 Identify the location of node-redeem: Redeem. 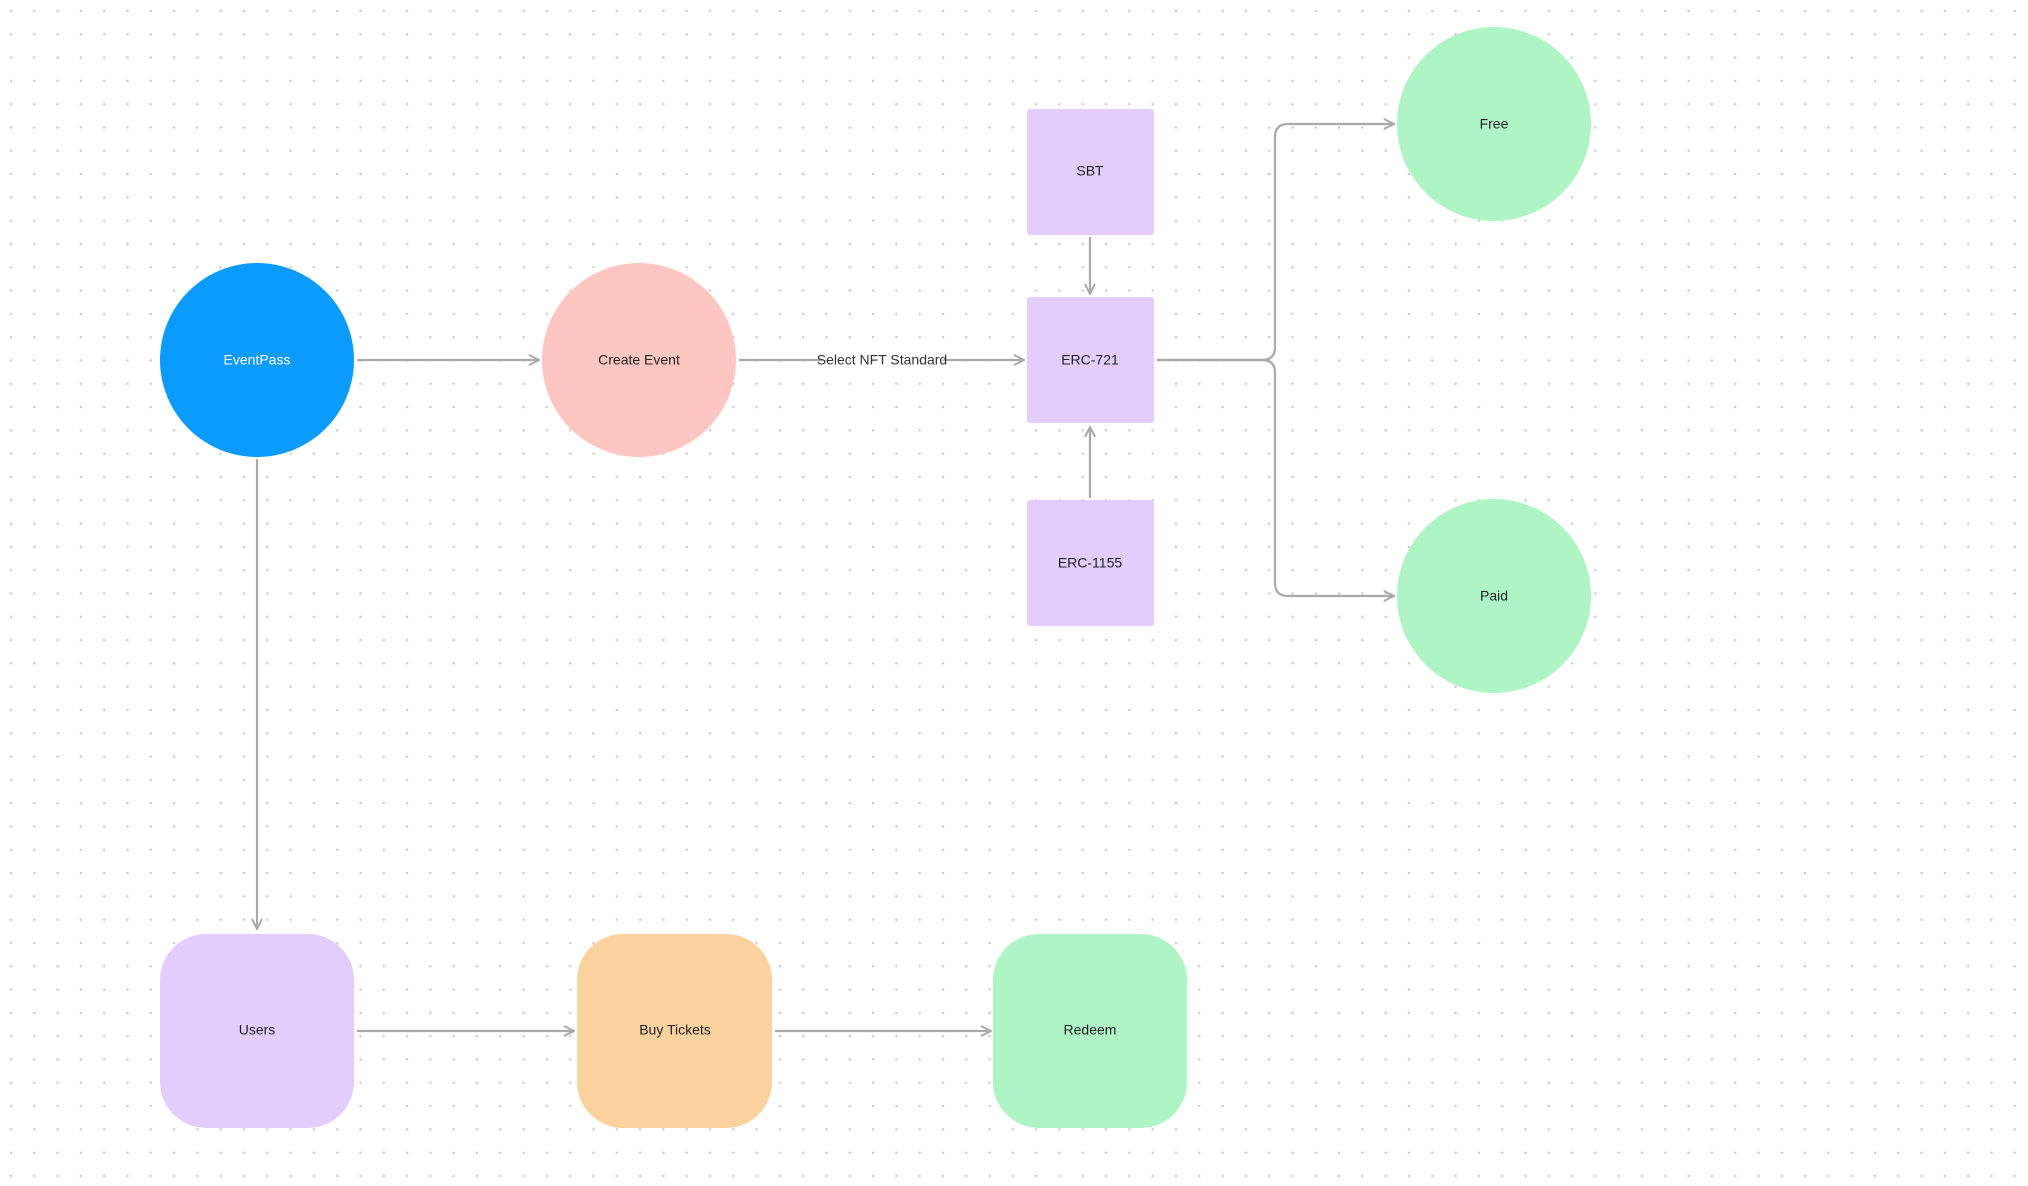
(1090, 1031).